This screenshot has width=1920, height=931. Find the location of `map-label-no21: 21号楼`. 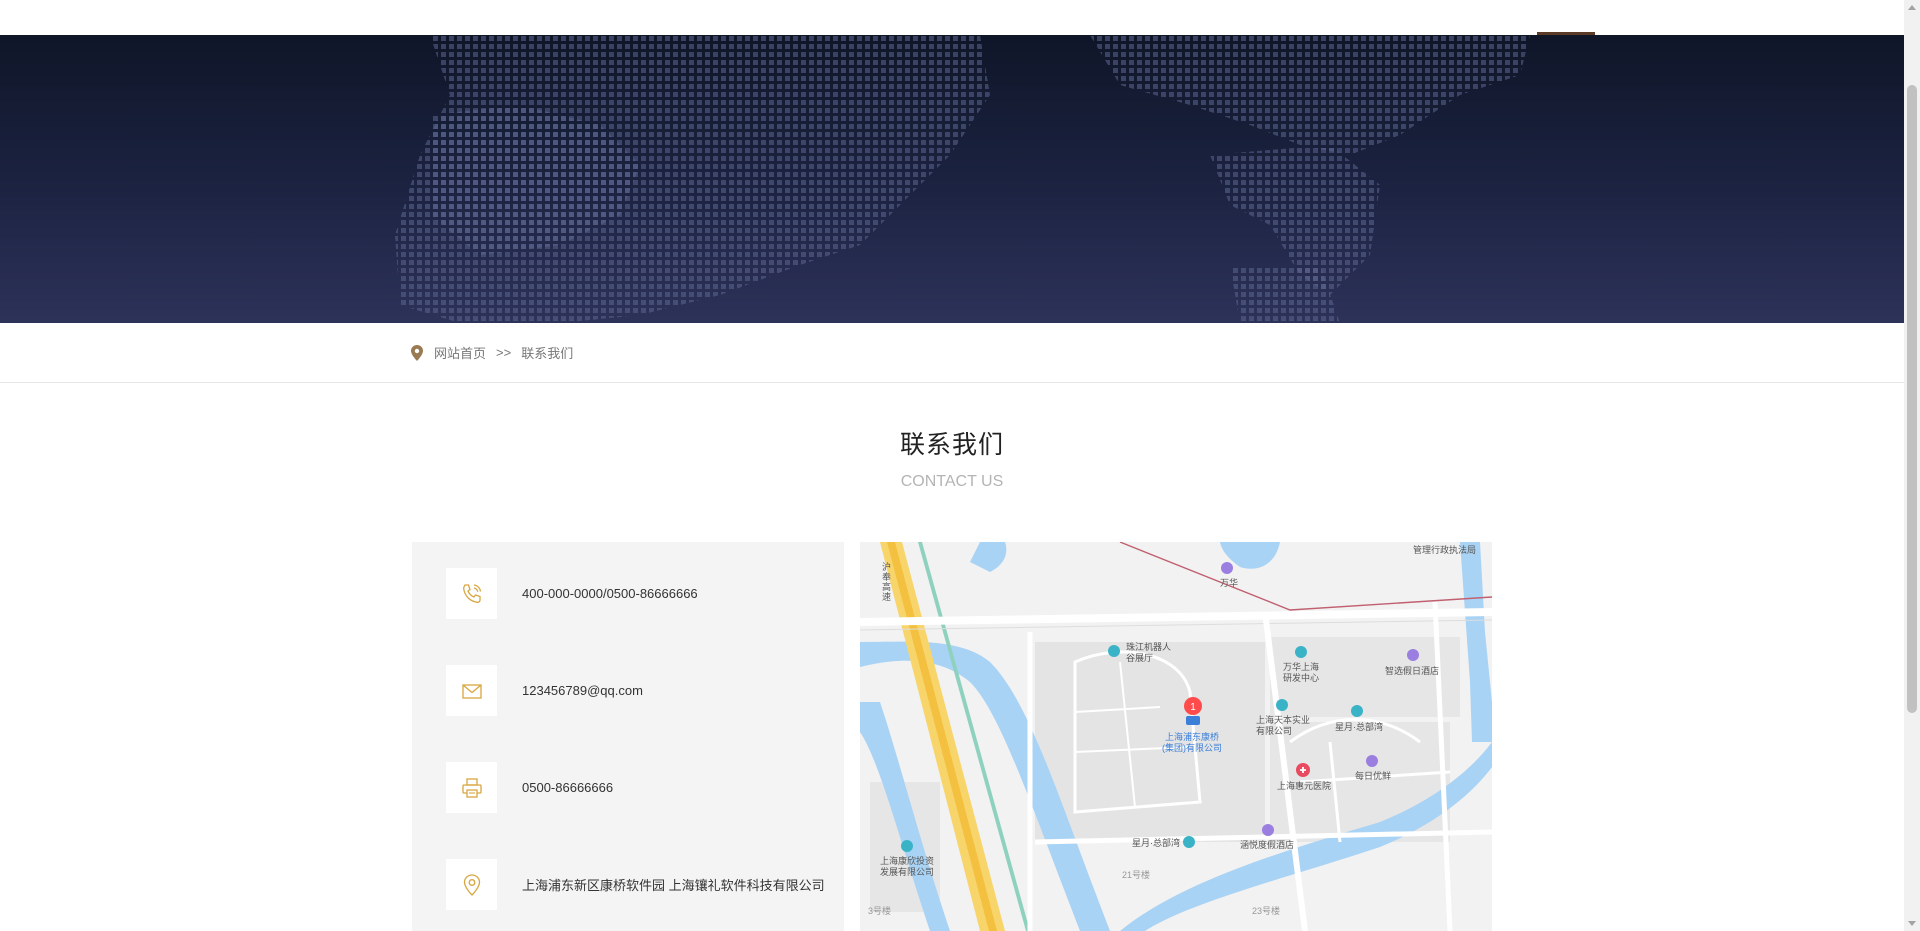

map-label-no21: 21号楼 is located at coordinates (1136, 875).